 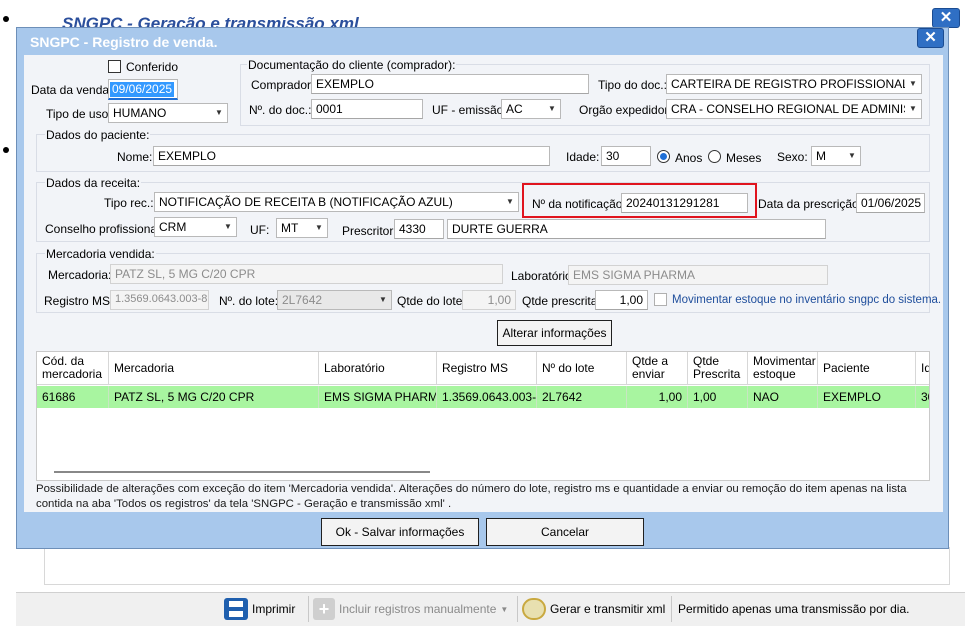 What do you see at coordinates (626, 156) in the screenshot?
I see `age-input: 30` at bounding box center [626, 156].